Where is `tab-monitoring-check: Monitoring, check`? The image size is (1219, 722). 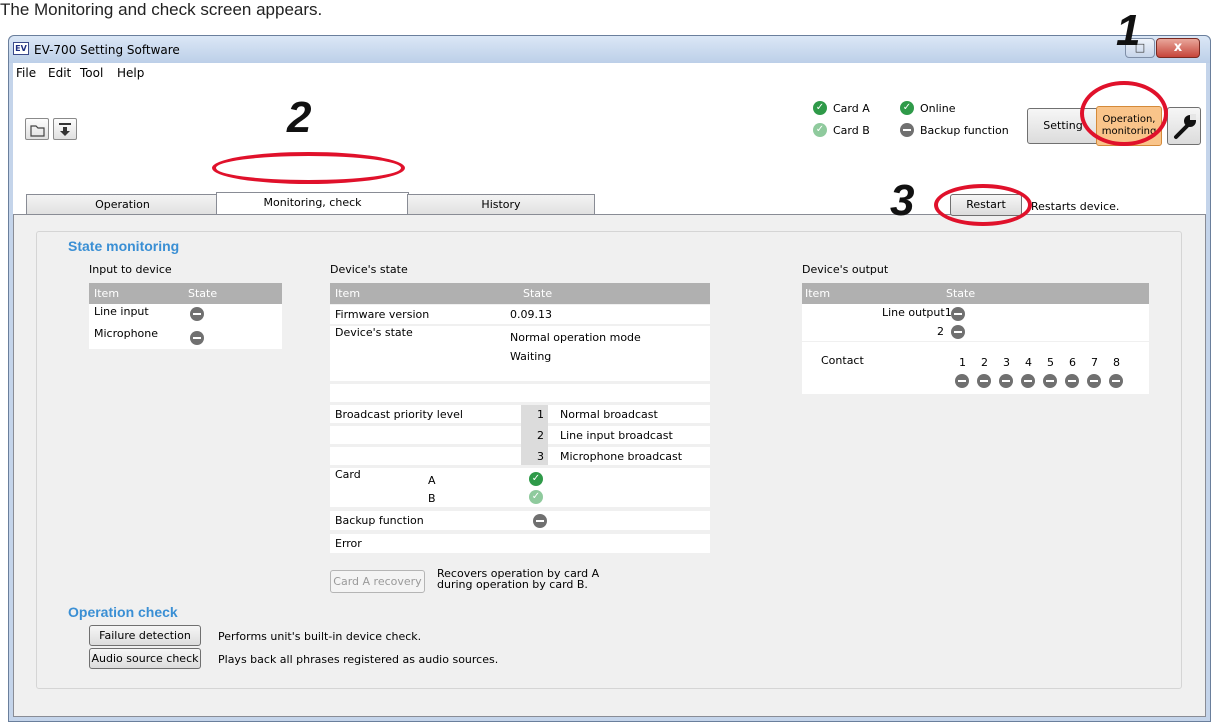 tab-monitoring-check: Monitoring, check is located at coordinates (312, 204).